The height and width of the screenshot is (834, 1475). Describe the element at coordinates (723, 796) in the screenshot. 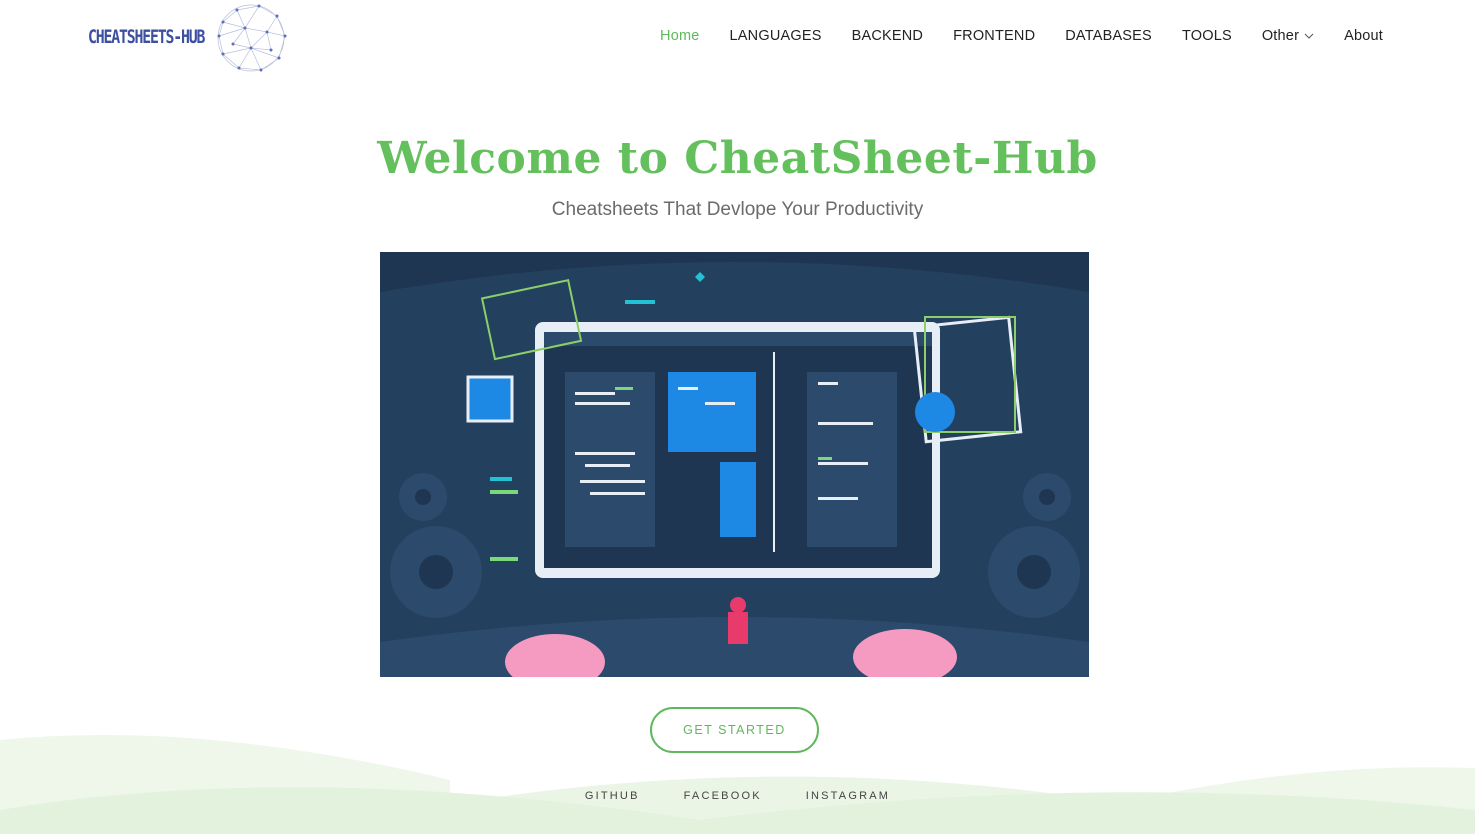

I see `facebook-link: FACEBOOK` at that location.